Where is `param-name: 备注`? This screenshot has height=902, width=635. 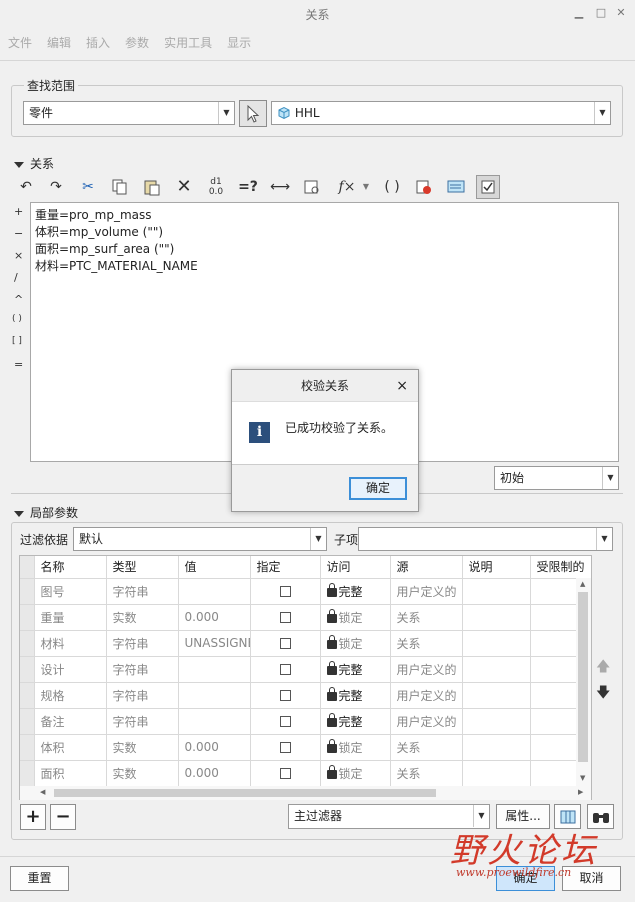
param-name: 备注 is located at coordinates (70, 721).